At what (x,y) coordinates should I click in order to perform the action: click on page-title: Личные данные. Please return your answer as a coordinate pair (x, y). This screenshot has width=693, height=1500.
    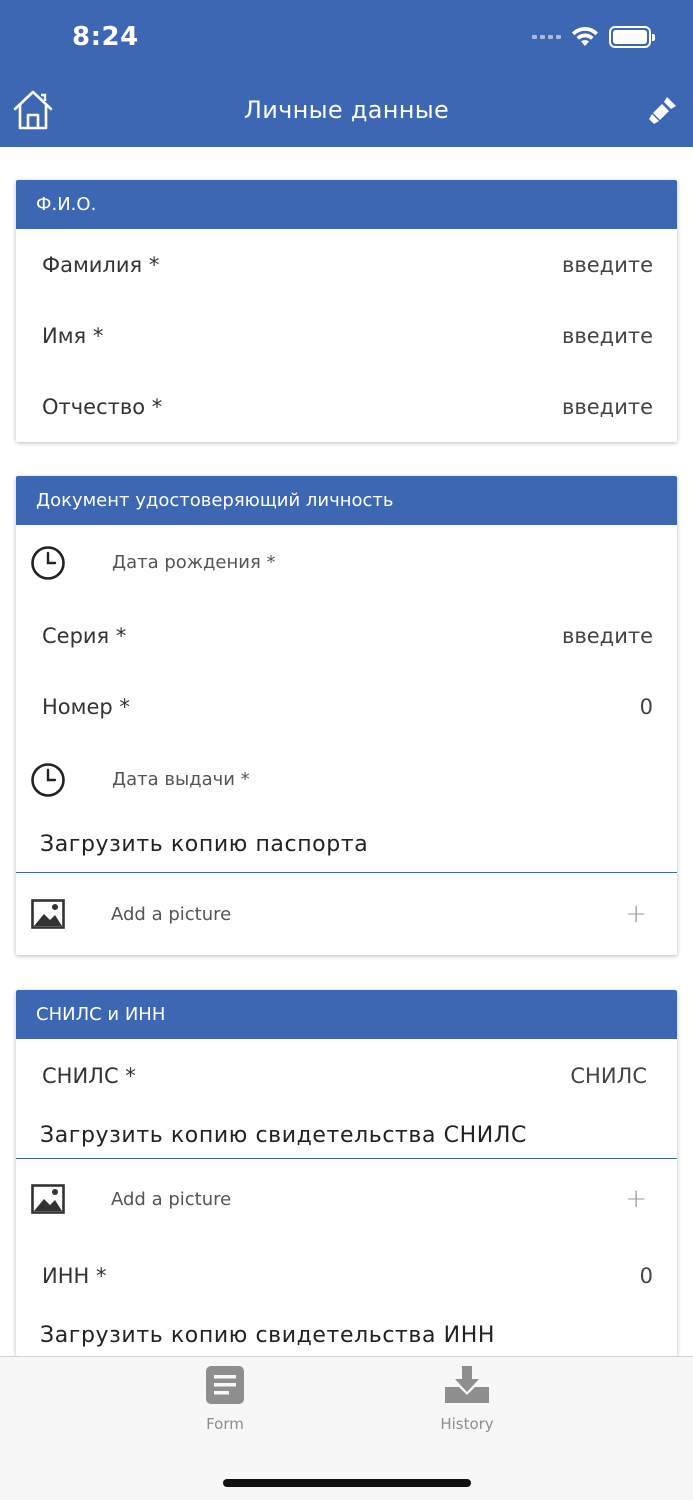
    Looking at the image, I should click on (346, 110).